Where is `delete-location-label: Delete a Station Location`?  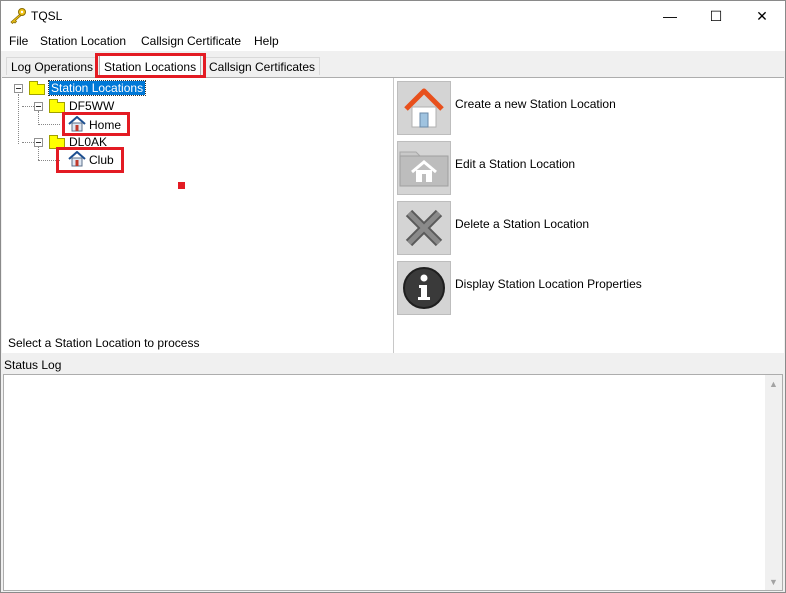
delete-location-label: Delete a Station Location is located at coordinates (522, 224).